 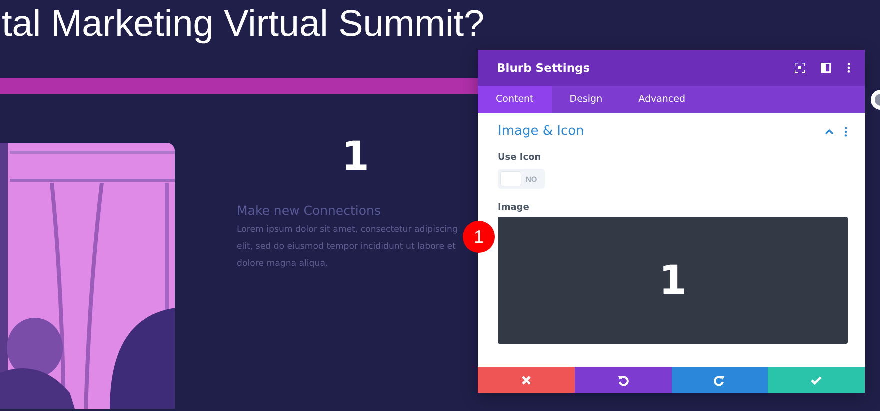 What do you see at coordinates (816, 380) in the screenshot?
I see `check-icon` at bounding box center [816, 380].